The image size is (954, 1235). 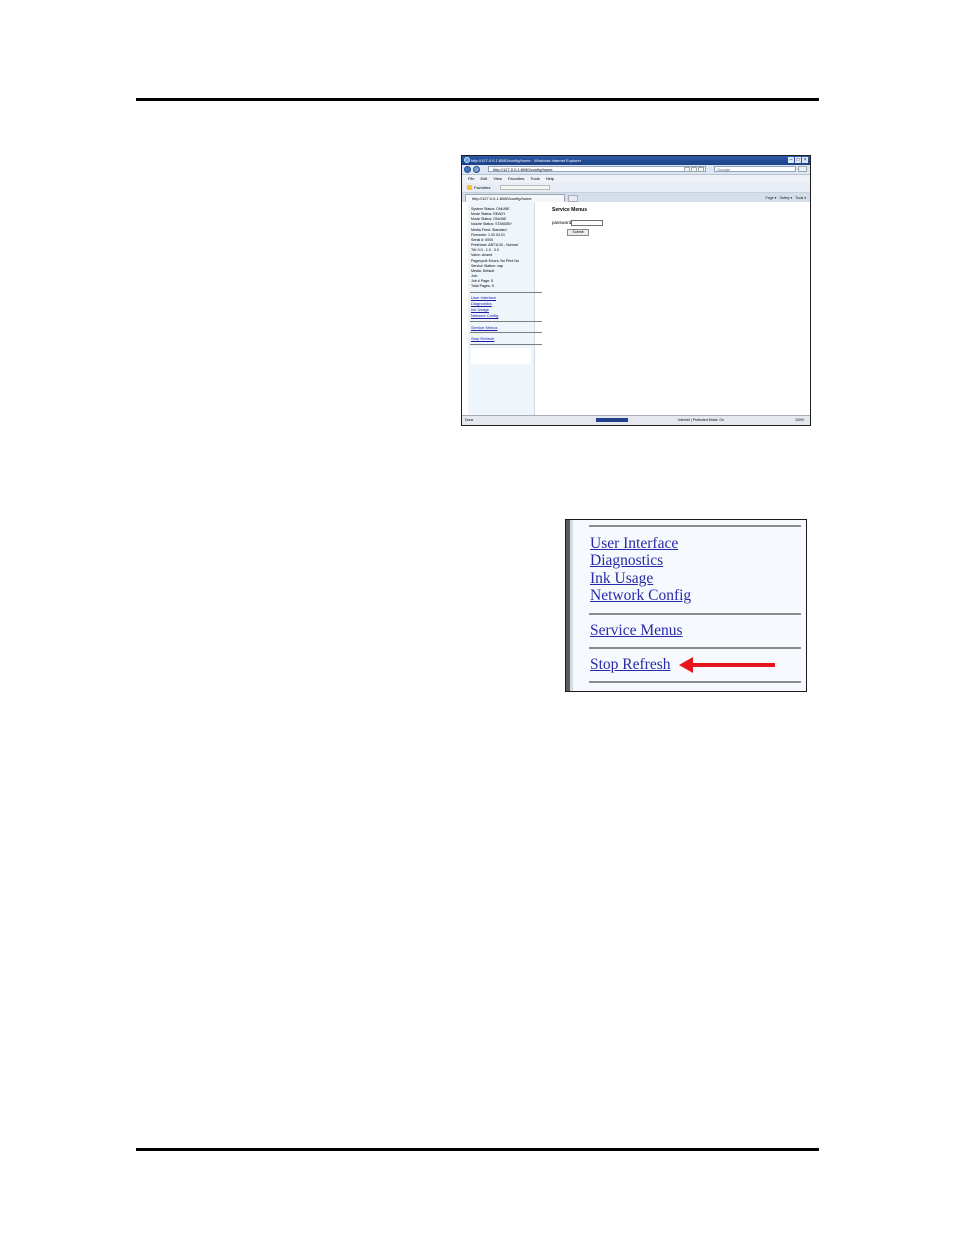 I want to click on status-line: Nozzle Status: STANDBY, so click(x=491, y=224).